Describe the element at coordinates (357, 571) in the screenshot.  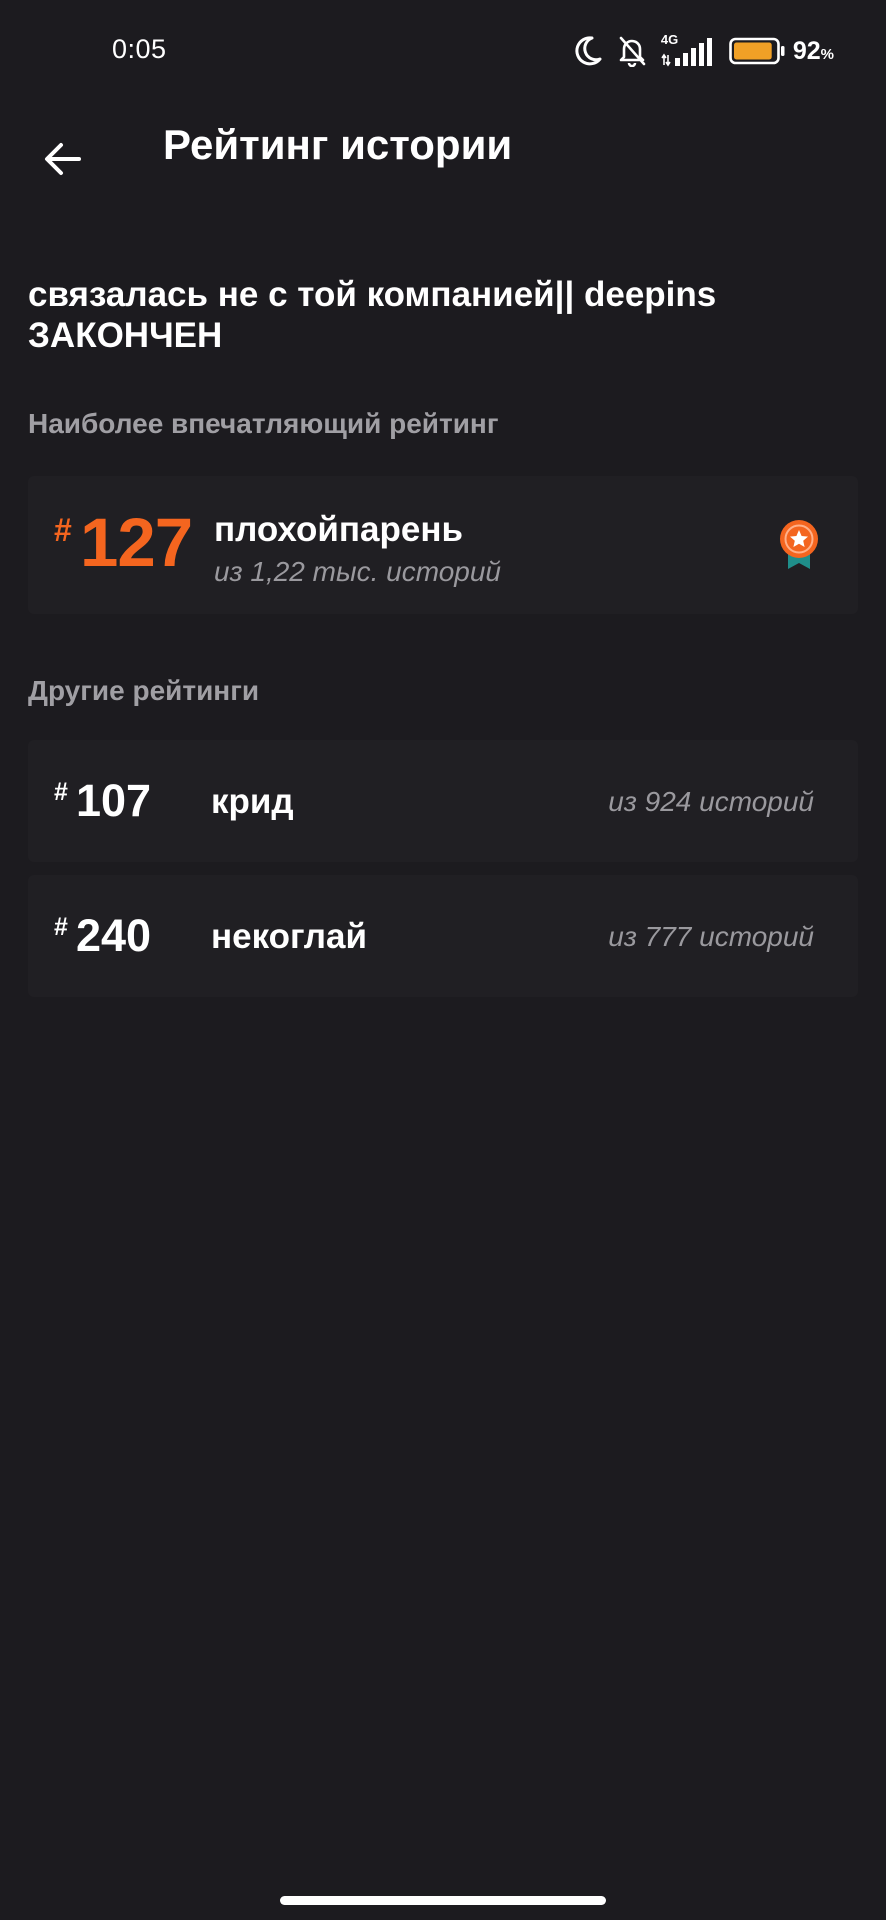
I see `ranking-subtitle: из 1,22 тыс. историй` at that location.